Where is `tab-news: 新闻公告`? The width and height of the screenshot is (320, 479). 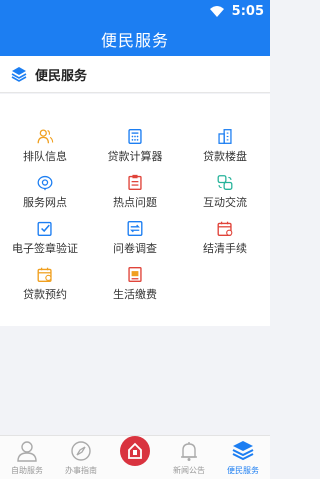
tab-news: 新闻公告 is located at coordinates (189, 457).